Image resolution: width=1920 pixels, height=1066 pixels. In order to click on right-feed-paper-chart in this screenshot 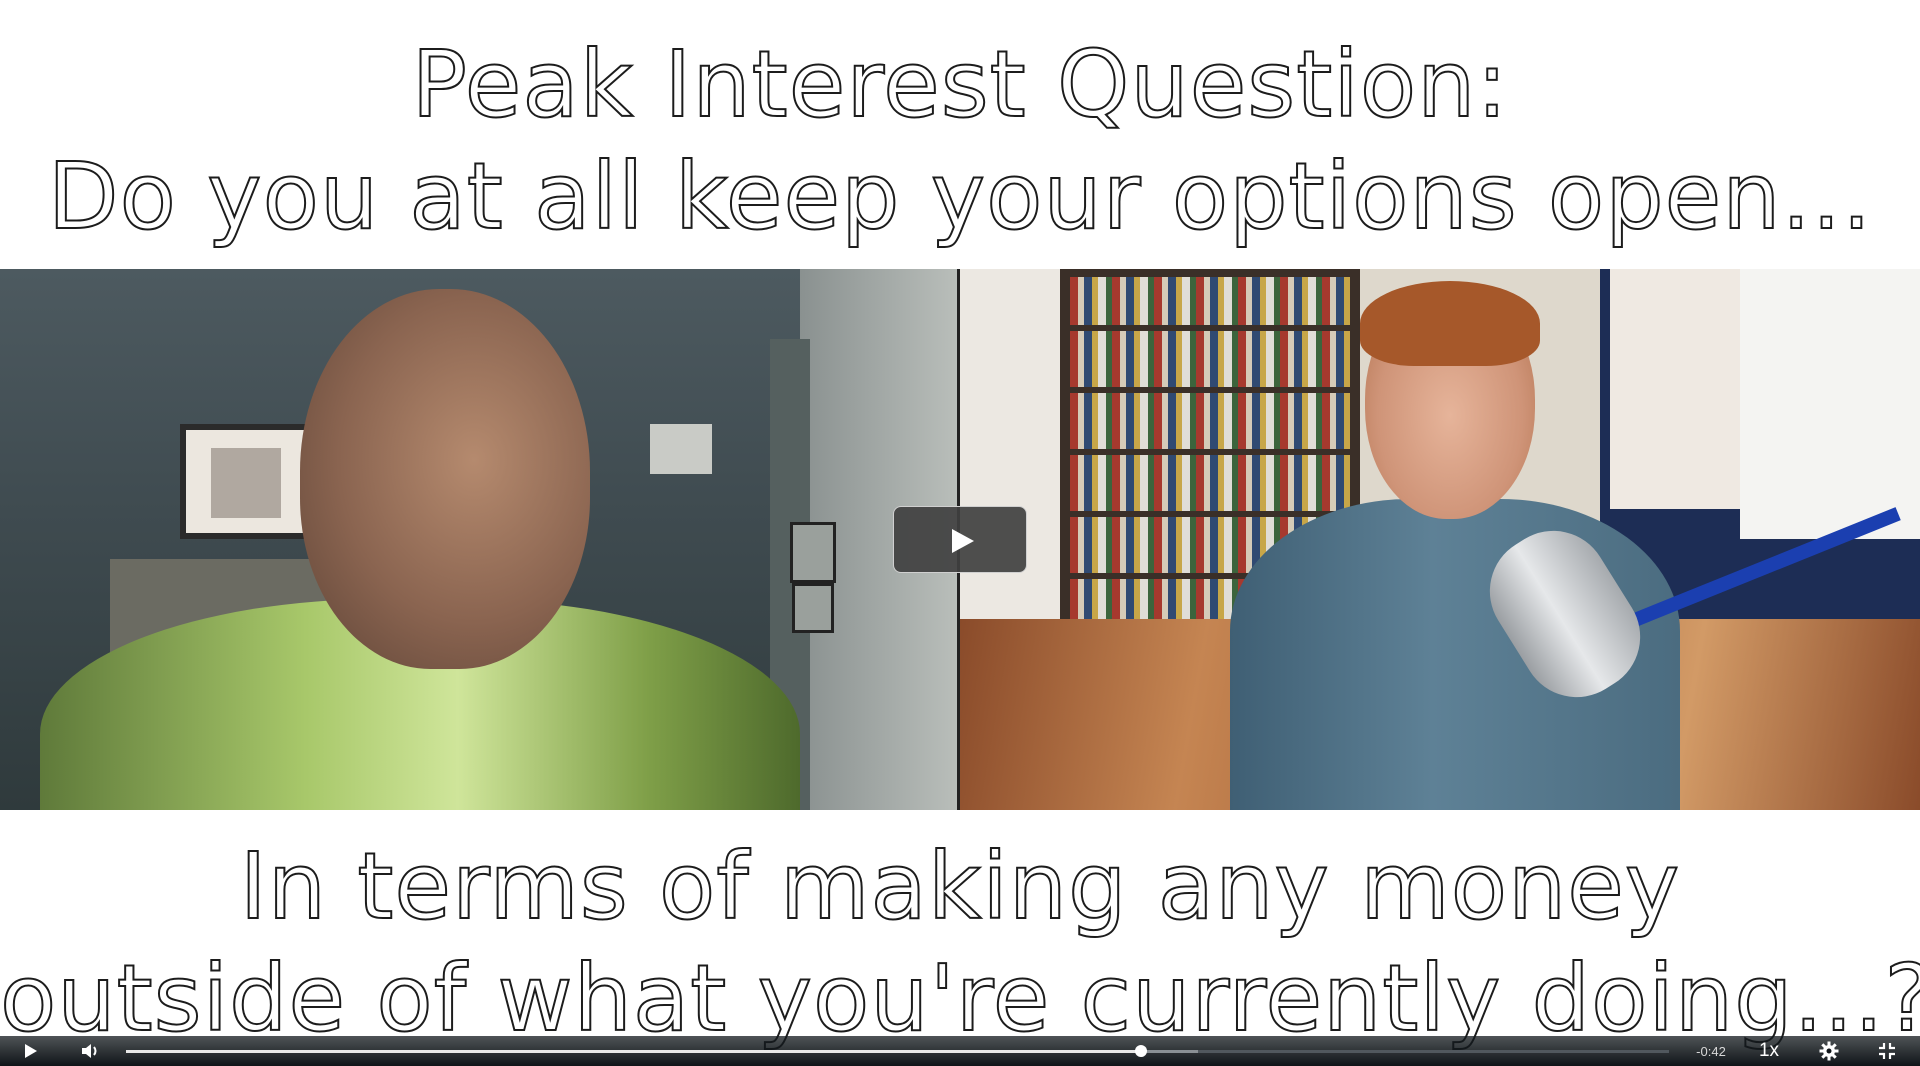, I will do `click(1675, 389)`.